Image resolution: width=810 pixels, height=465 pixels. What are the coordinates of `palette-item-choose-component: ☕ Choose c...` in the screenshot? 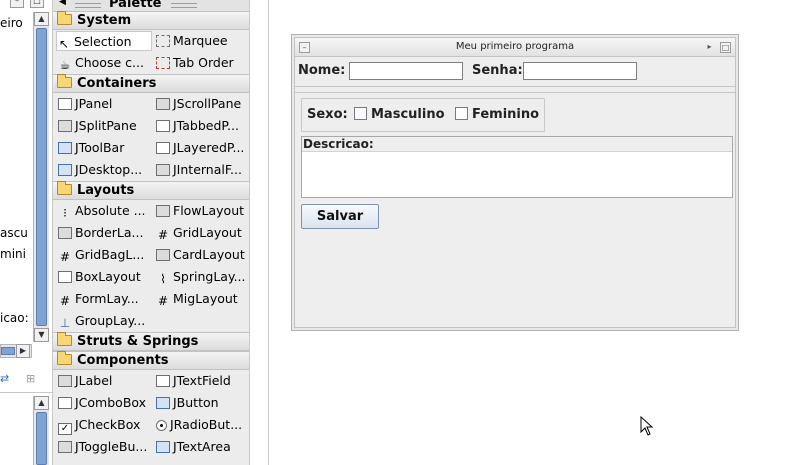 It's located at (105, 63).